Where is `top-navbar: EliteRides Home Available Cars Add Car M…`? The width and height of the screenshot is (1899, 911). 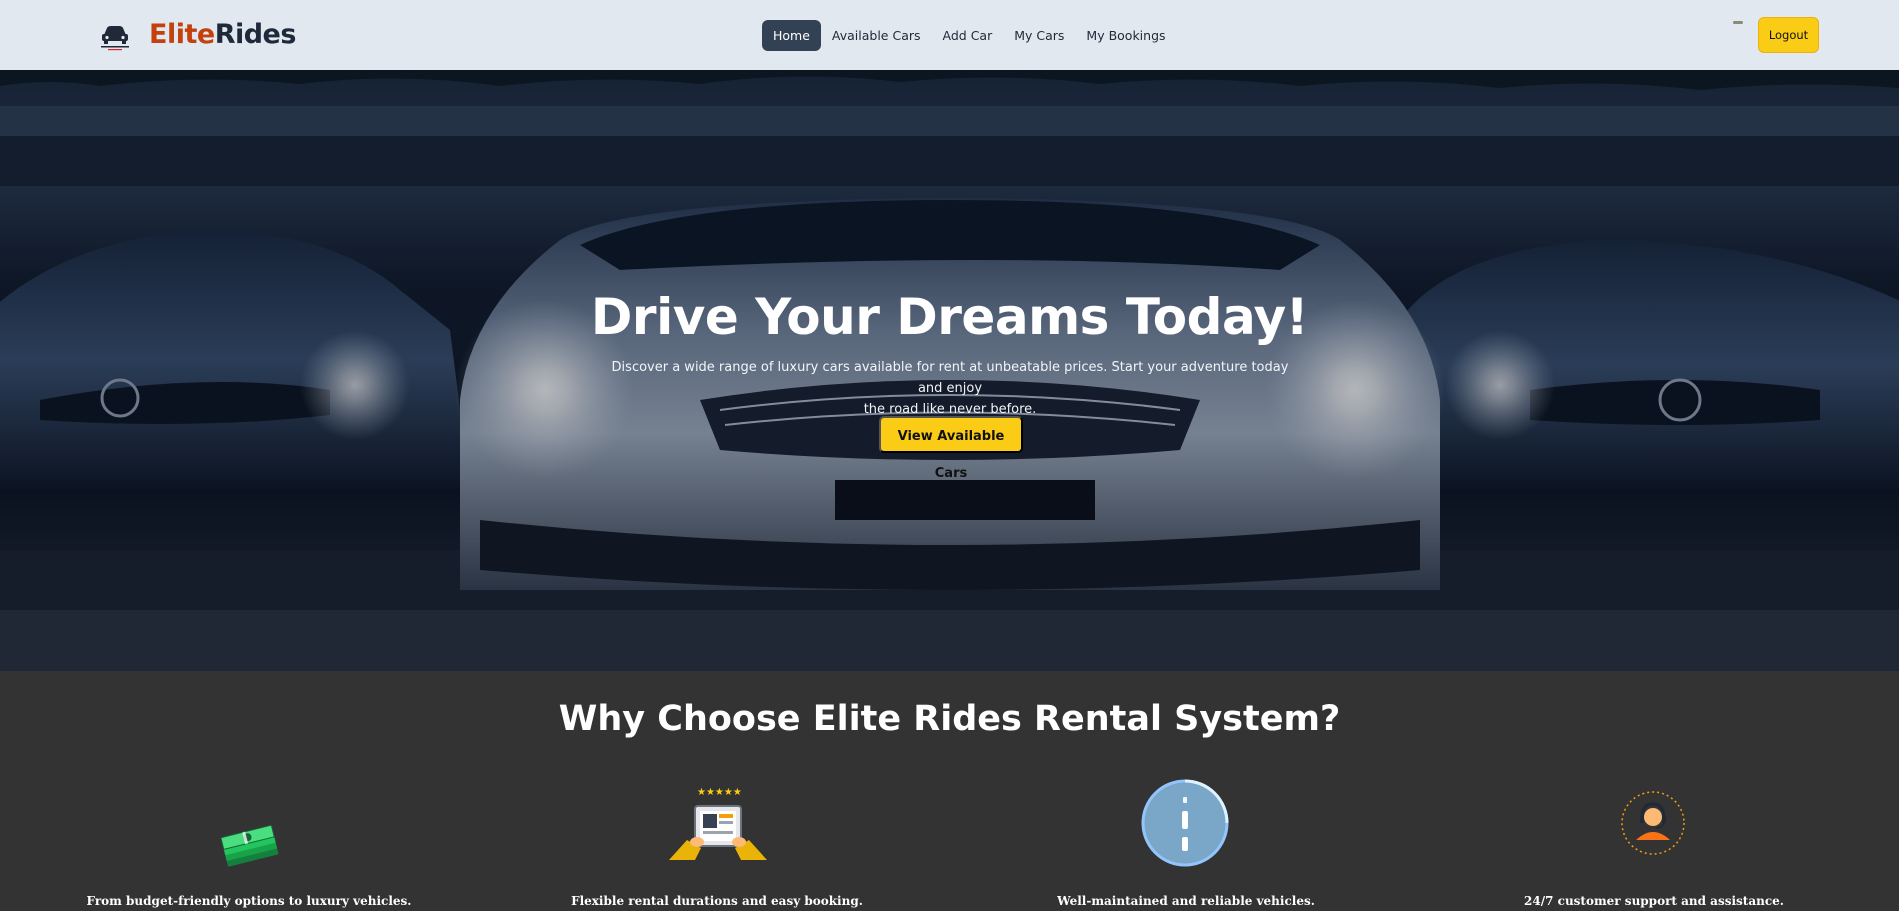
top-navbar: EliteRides Home Available Cars Add Car M… is located at coordinates (949, 35).